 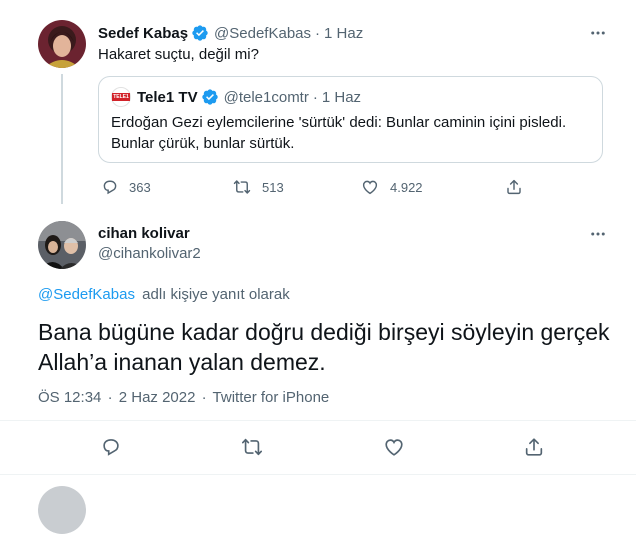 I want to click on main-author-handle: @cihankolivar2, so click(x=149, y=254).